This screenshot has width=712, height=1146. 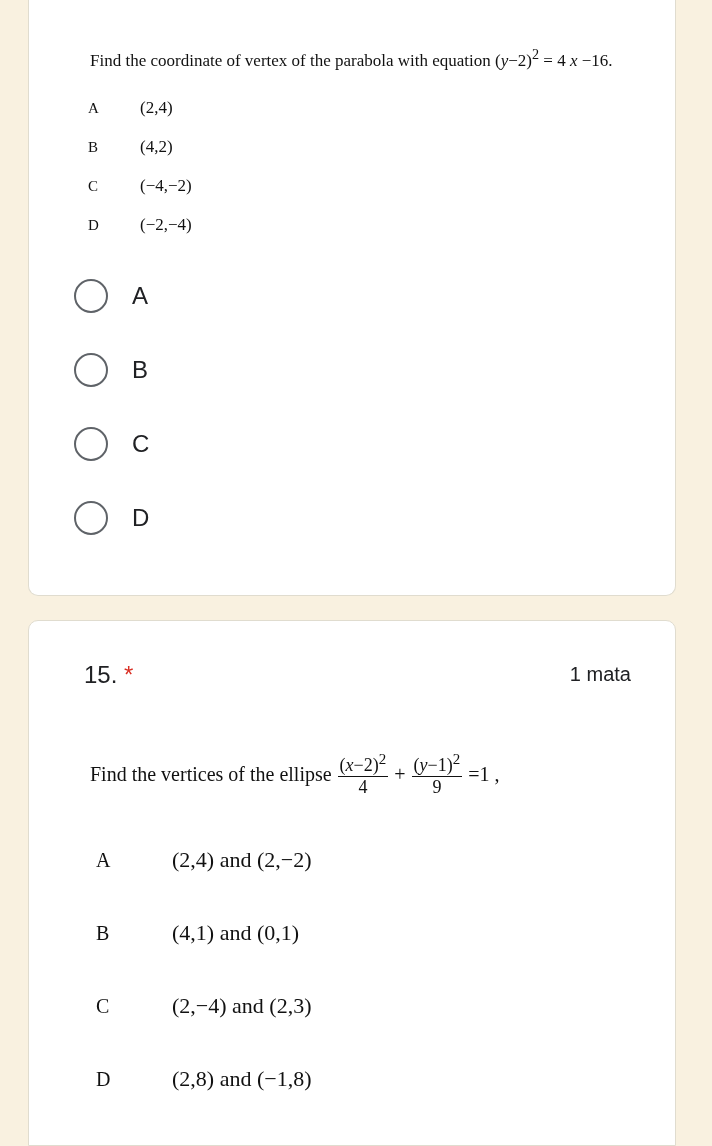 I want to click on option-answer: (4,1) and (0,1), so click(x=236, y=933).